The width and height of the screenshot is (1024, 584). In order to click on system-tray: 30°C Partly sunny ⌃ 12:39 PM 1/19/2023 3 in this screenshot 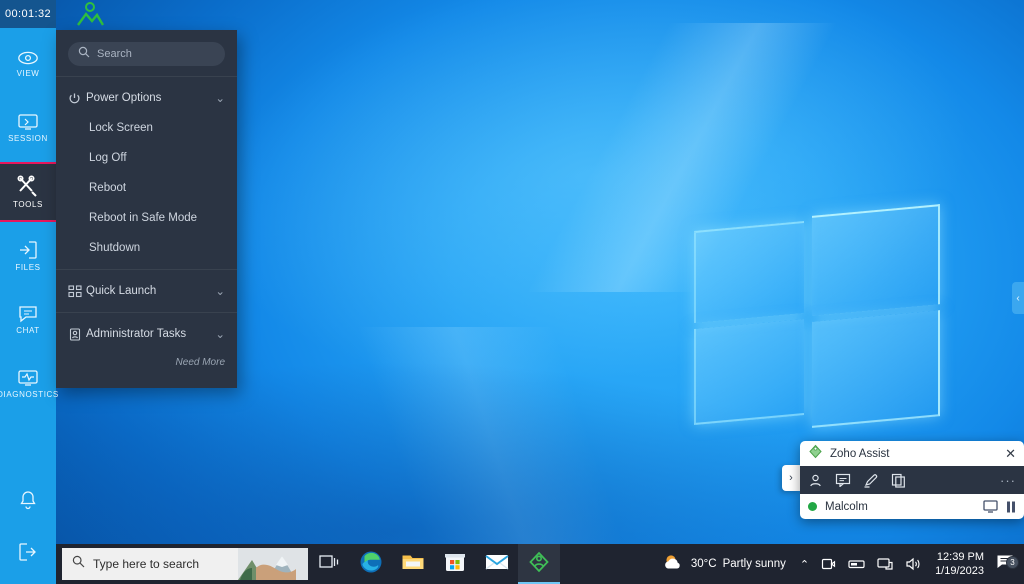, I will do `click(839, 564)`.